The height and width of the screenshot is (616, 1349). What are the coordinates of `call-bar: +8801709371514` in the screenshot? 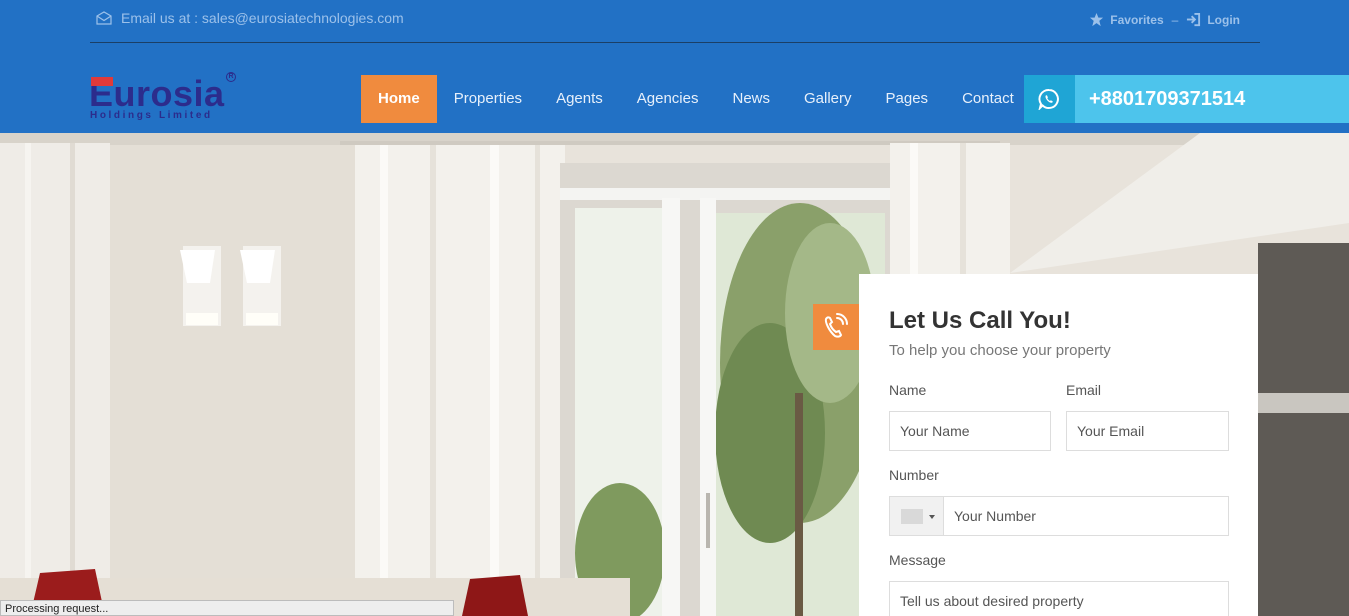 It's located at (1186, 99).